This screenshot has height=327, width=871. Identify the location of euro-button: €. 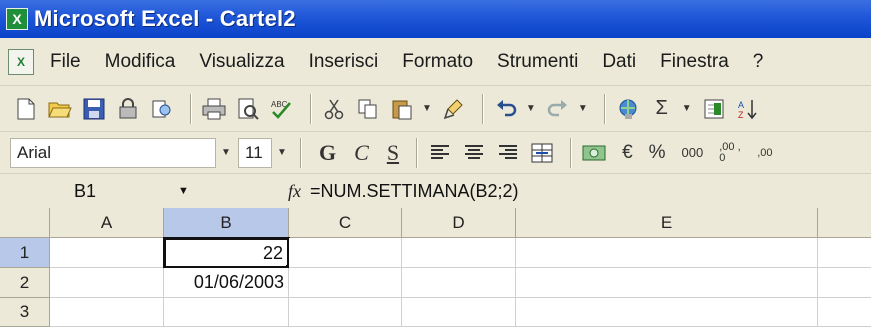
(627, 153).